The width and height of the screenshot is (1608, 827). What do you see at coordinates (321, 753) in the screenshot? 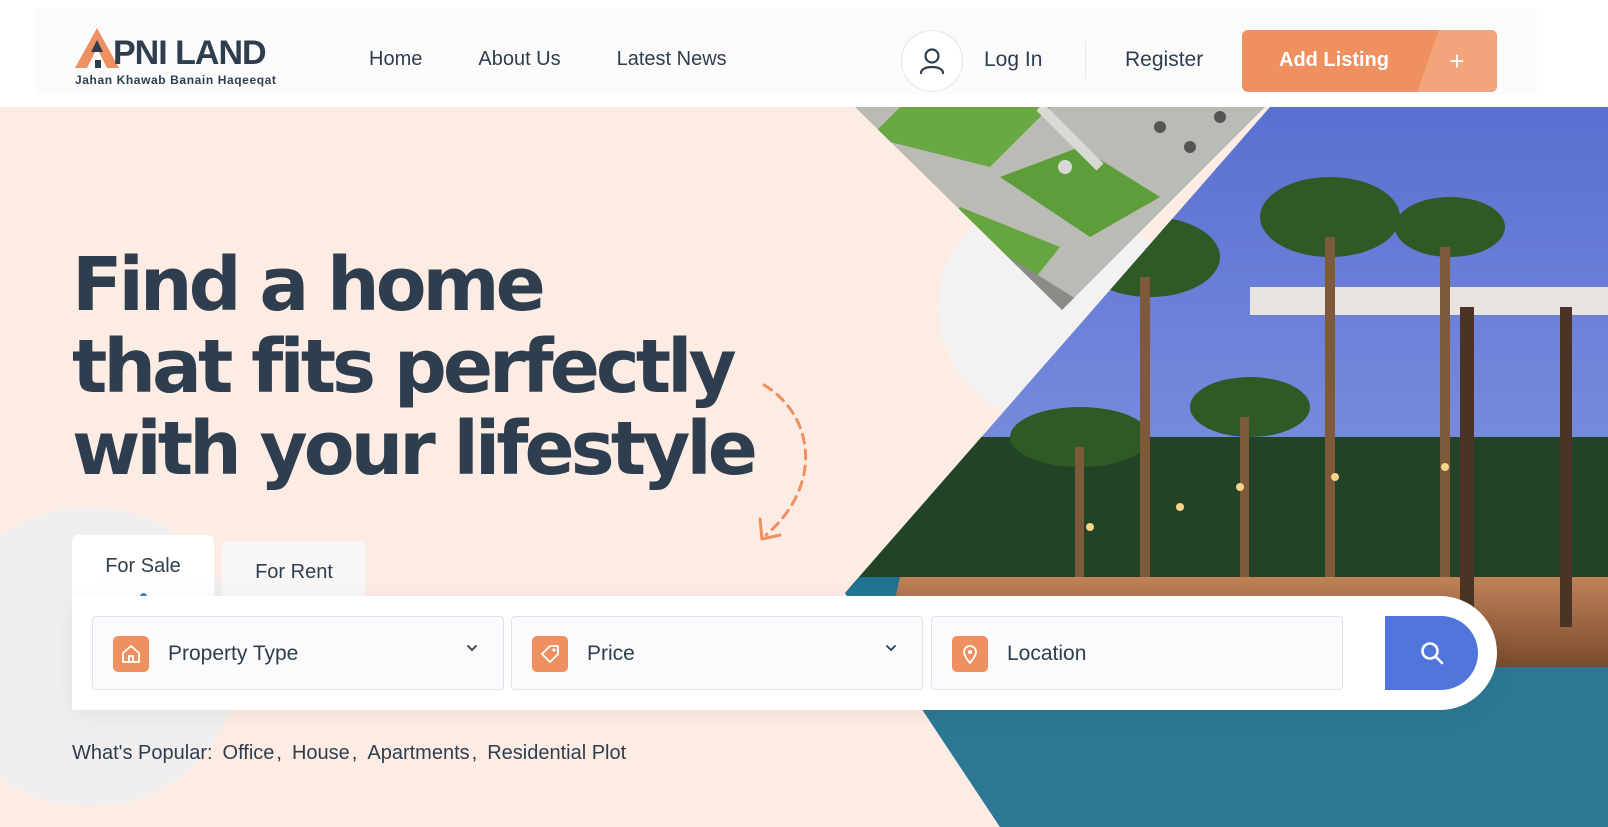
I see `popular-link-house: House` at bounding box center [321, 753].